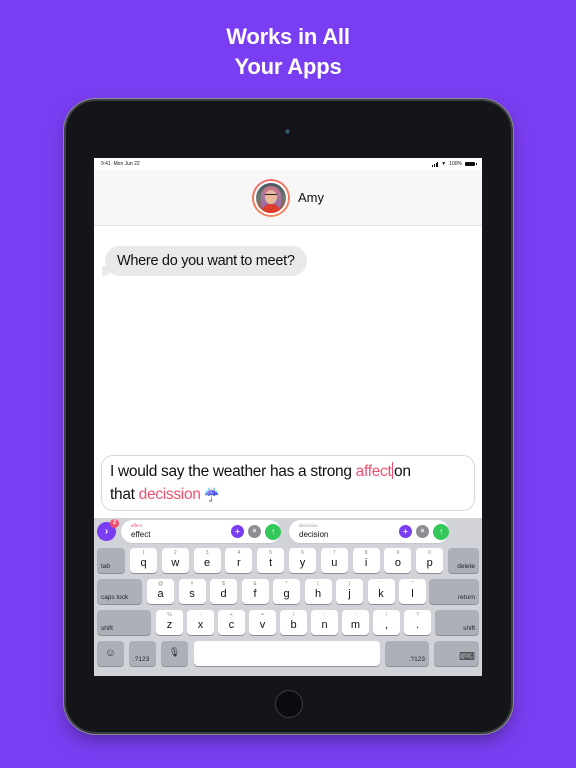 The height and width of the screenshot is (768, 576). I want to click on suggestion-correction: decision, so click(314, 534).